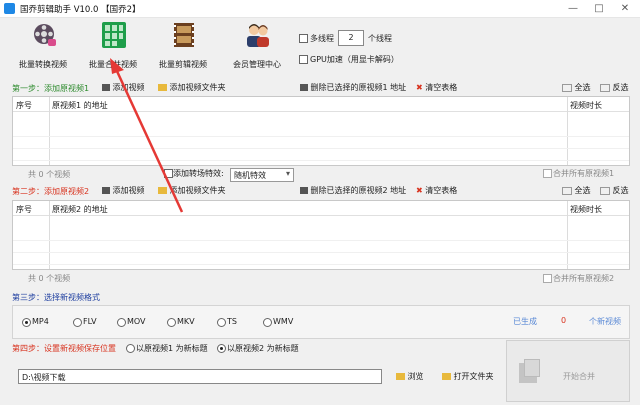  I want to click on annotation-arrow, so click(147, 135).